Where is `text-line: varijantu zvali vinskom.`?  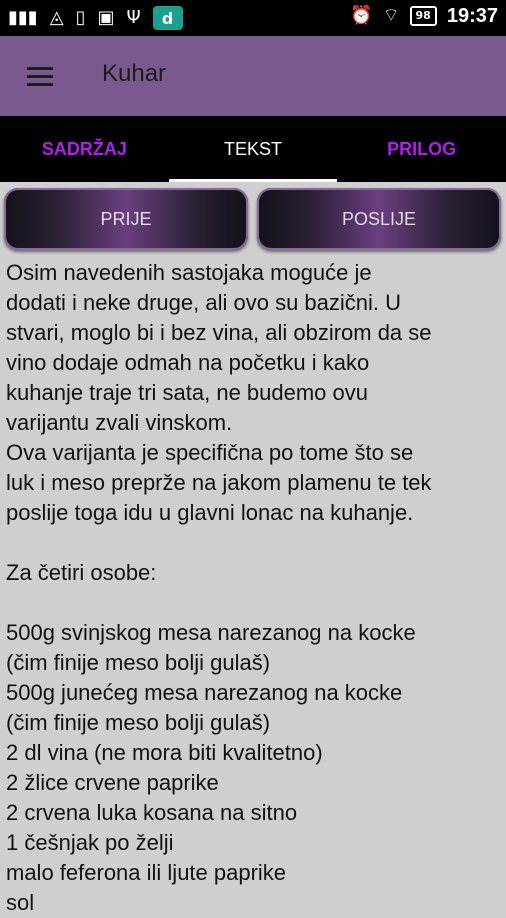 text-line: varijantu zvali vinskom. is located at coordinates (119, 422).